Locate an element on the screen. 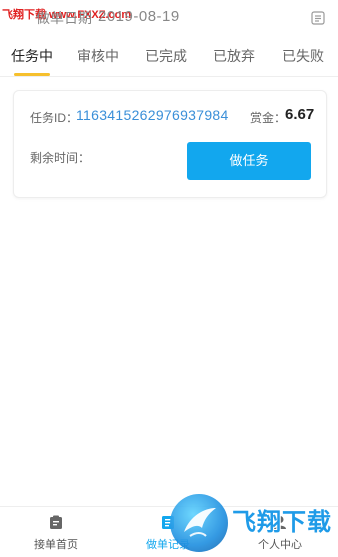 This screenshot has width=338, height=557. user-icon is located at coordinates (280, 522).